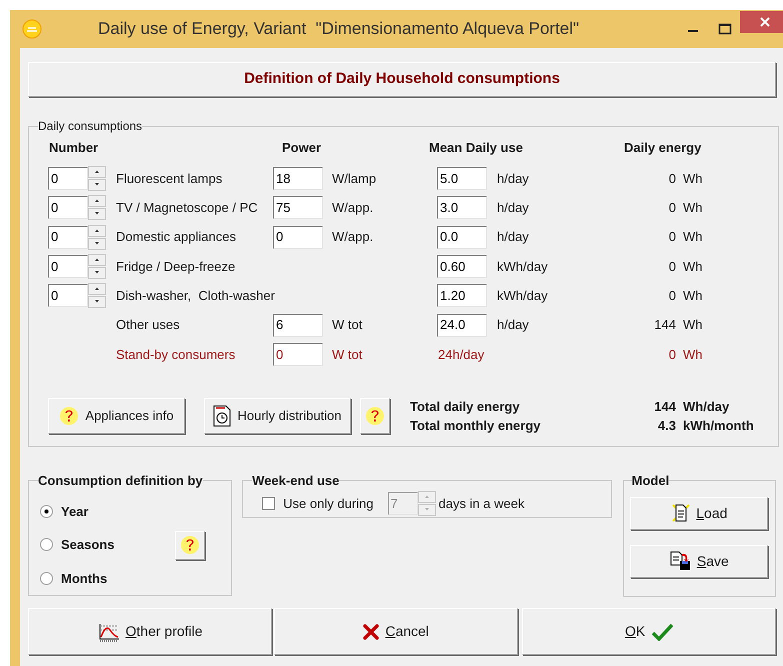 Image resolution: width=783 pixels, height=666 pixels. Describe the element at coordinates (269, 503) in the screenshot. I see `checkbox` at that location.